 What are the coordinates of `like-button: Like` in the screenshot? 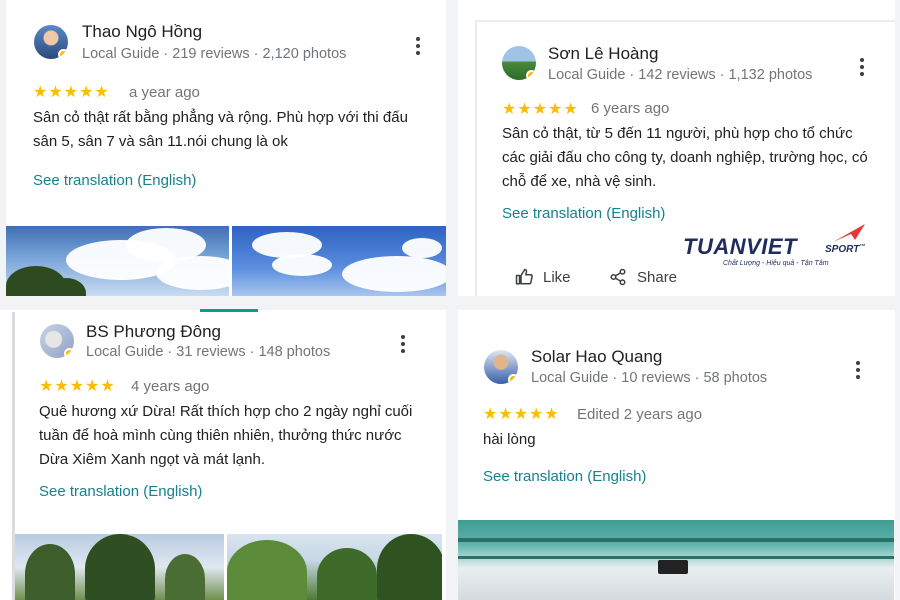 It's located at (543, 277).